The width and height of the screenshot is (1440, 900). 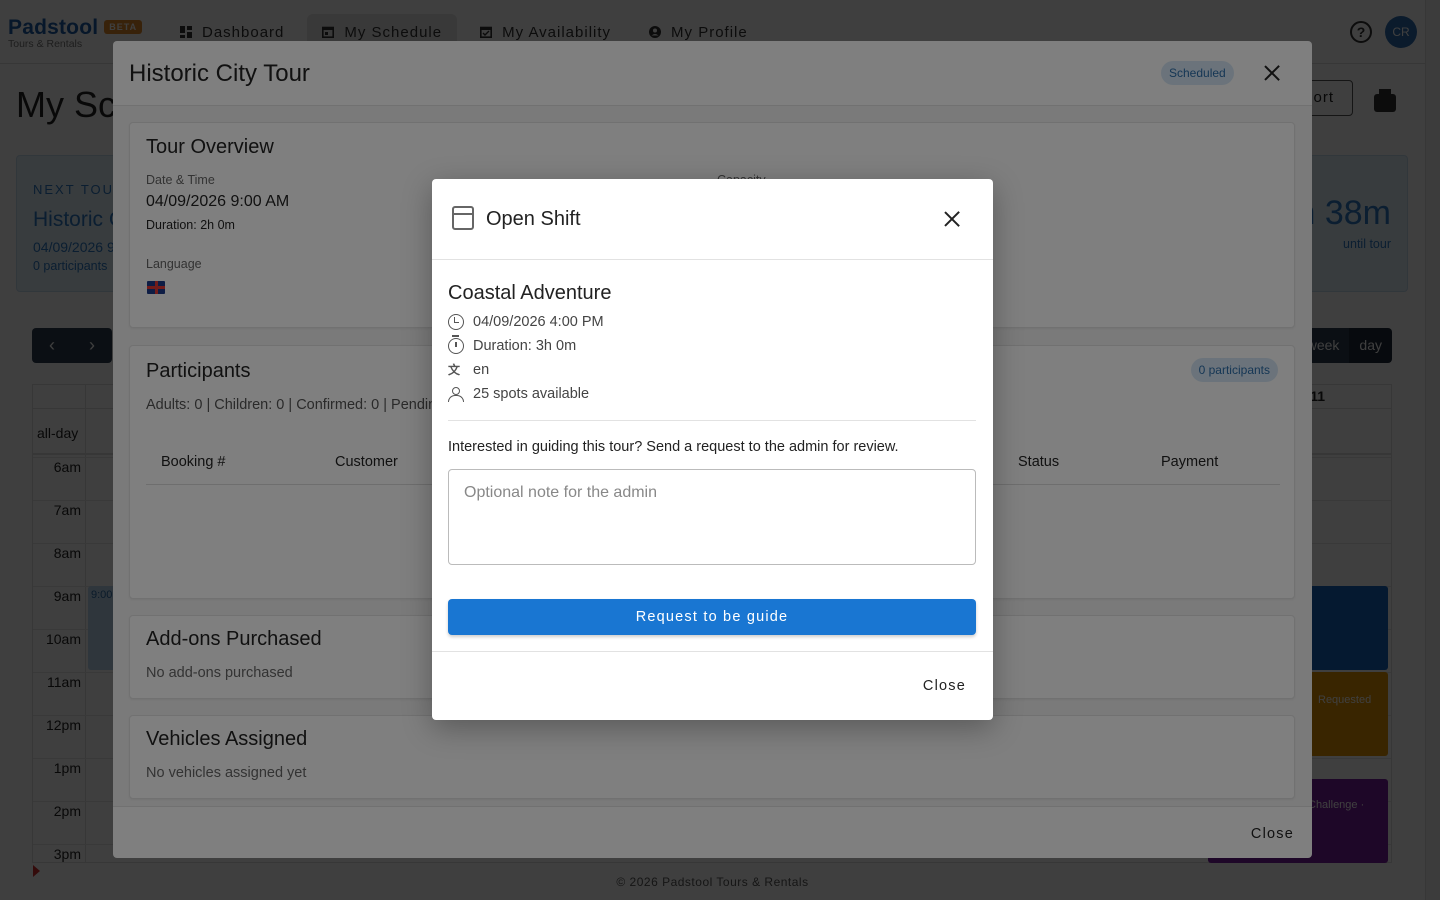 What do you see at coordinates (454, 370) in the screenshot?
I see `translate-icon: 文` at bounding box center [454, 370].